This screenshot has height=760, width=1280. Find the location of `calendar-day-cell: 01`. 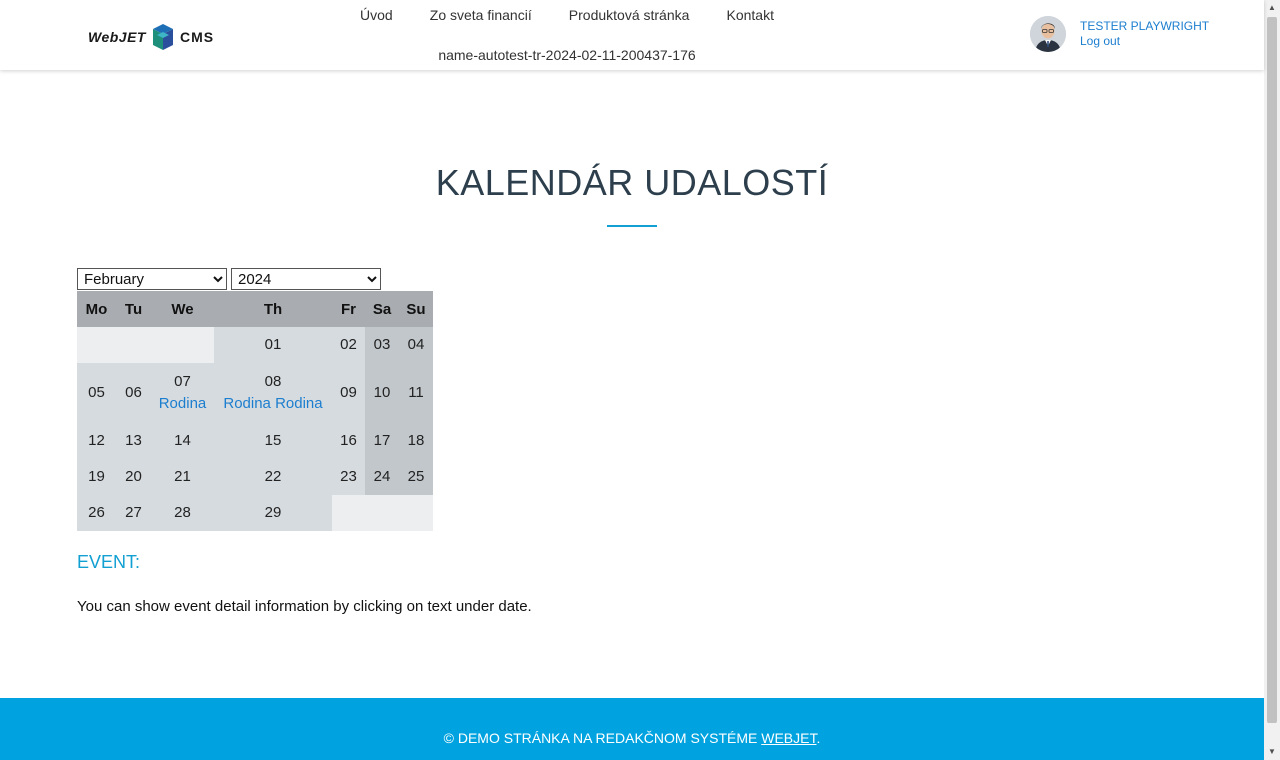

calendar-day-cell: 01 is located at coordinates (273, 345).